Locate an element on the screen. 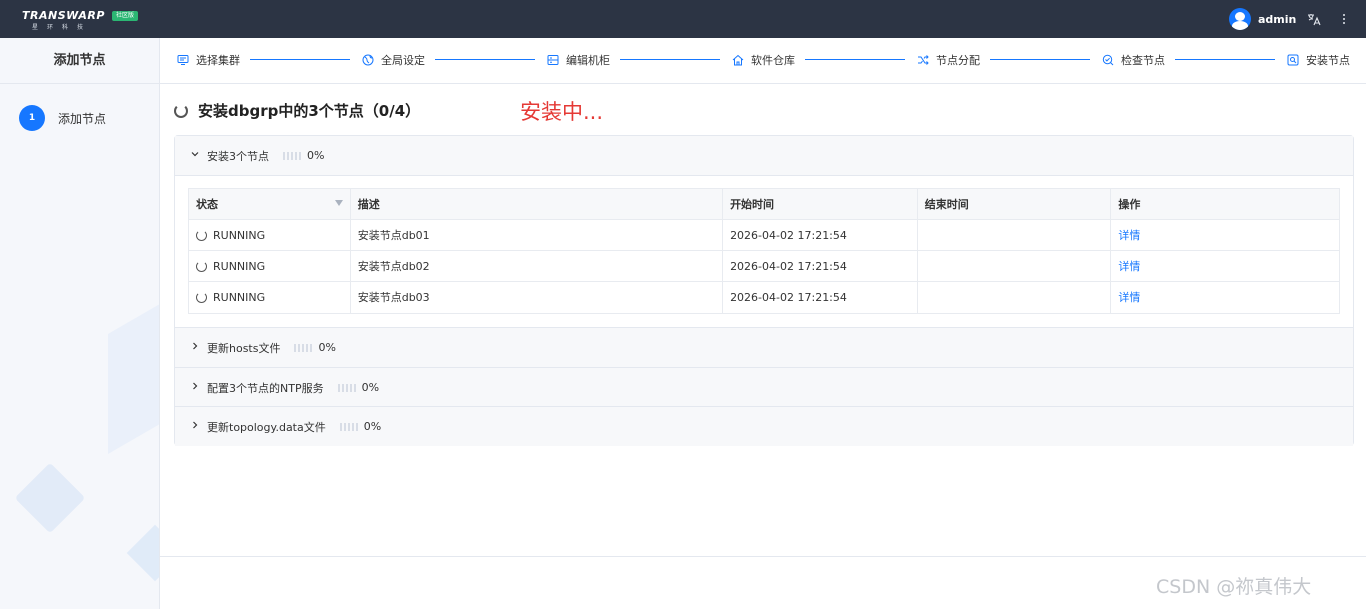 The width and height of the screenshot is (1366, 609). translate-icon is located at coordinates (1314, 19).